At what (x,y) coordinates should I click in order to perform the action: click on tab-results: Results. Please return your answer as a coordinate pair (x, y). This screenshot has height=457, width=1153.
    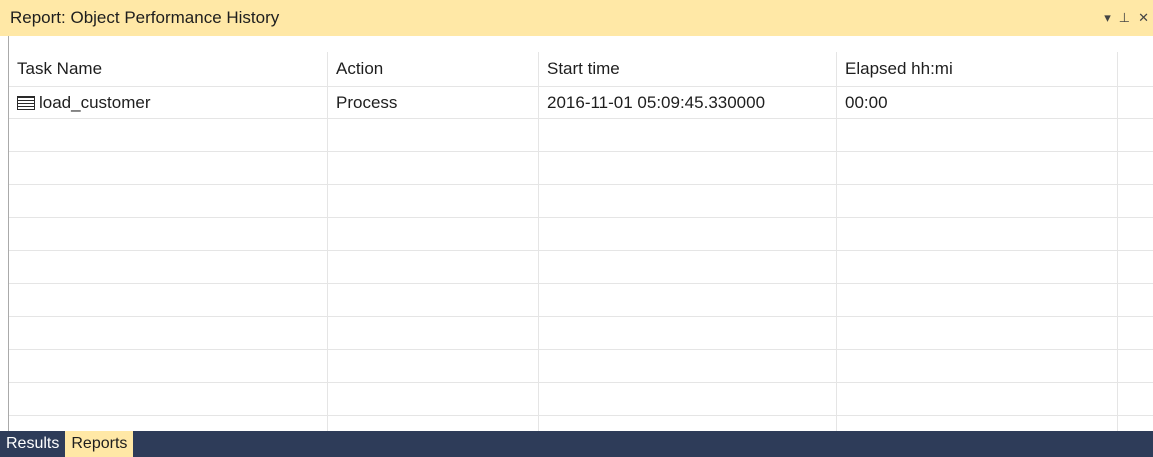
    Looking at the image, I should click on (32, 444).